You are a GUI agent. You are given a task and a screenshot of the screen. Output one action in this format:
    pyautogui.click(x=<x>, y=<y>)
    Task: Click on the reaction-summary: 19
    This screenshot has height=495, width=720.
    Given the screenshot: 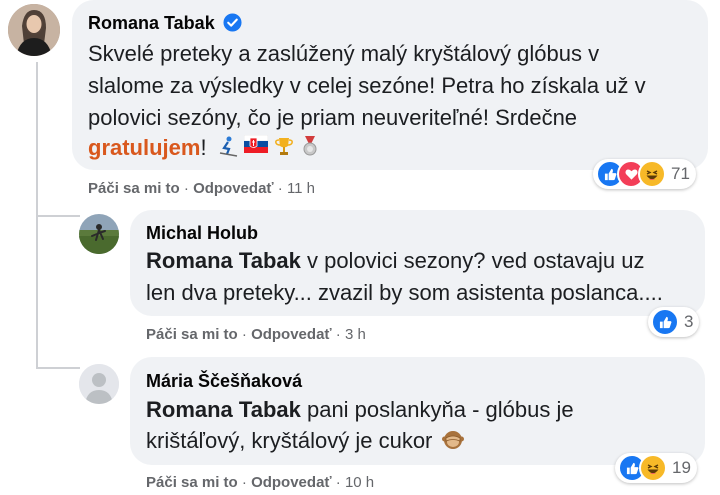 What is the action you would take?
    pyautogui.click(x=656, y=468)
    